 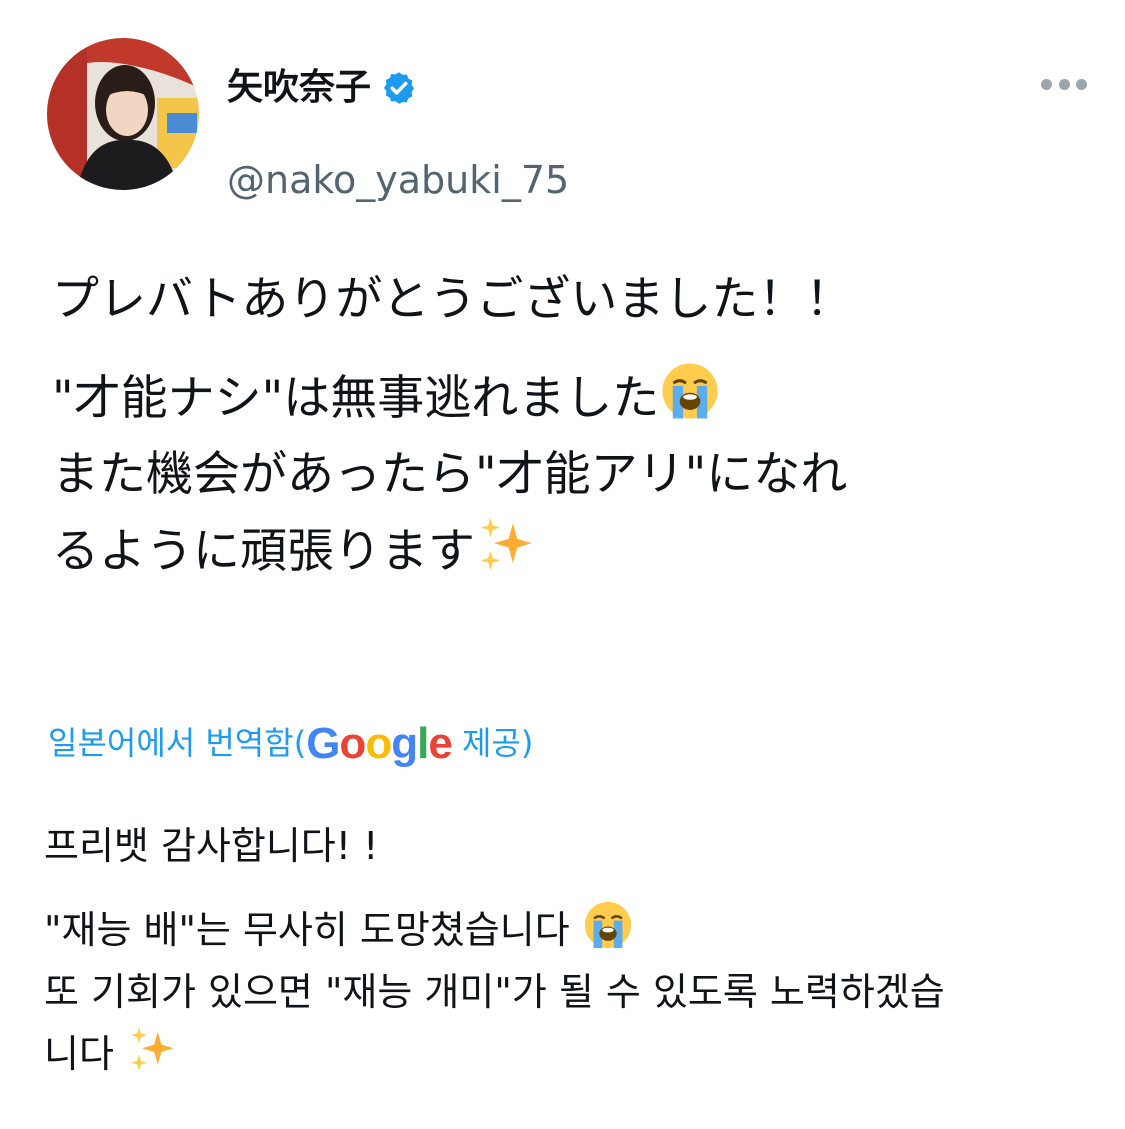 What do you see at coordinates (567, 120) in the screenshot?
I see `tweet-header: 矢吹奈子 @nako_yabuki_75` at bounding box center [567, 120].